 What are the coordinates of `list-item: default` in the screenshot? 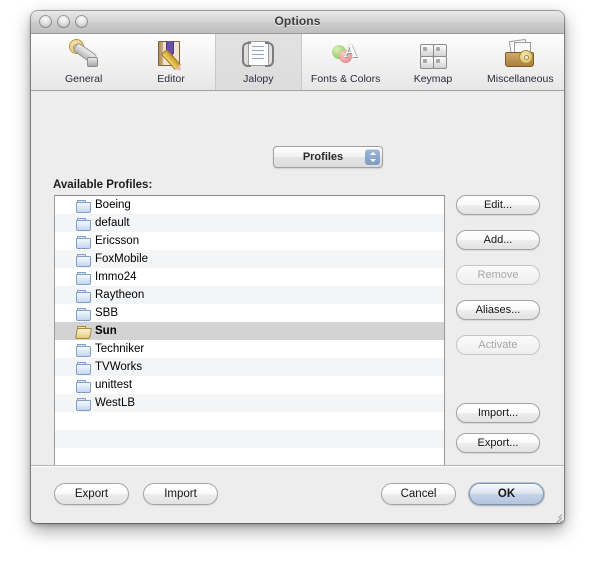 It's located at (249, 223).